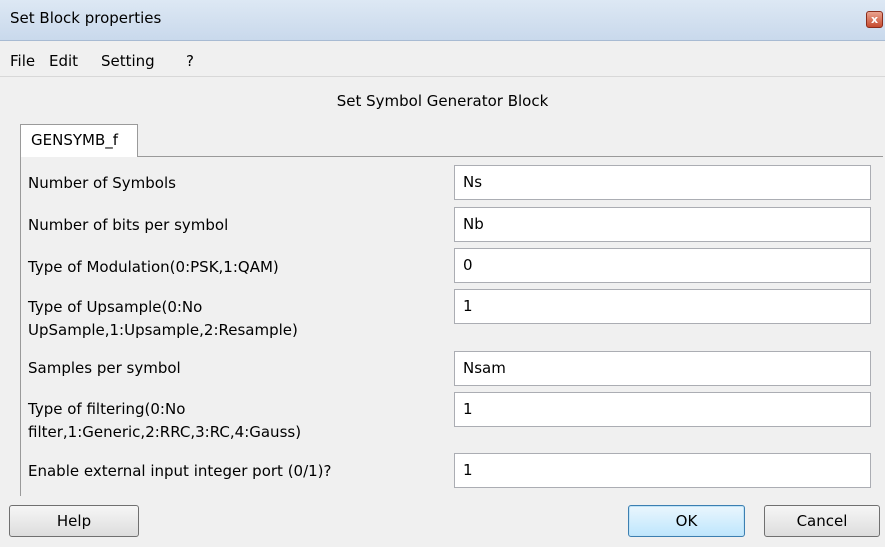 The height and width of the screenshot is (547, 885). I want to click on window-title: Set Block properties, so click(86, 18).